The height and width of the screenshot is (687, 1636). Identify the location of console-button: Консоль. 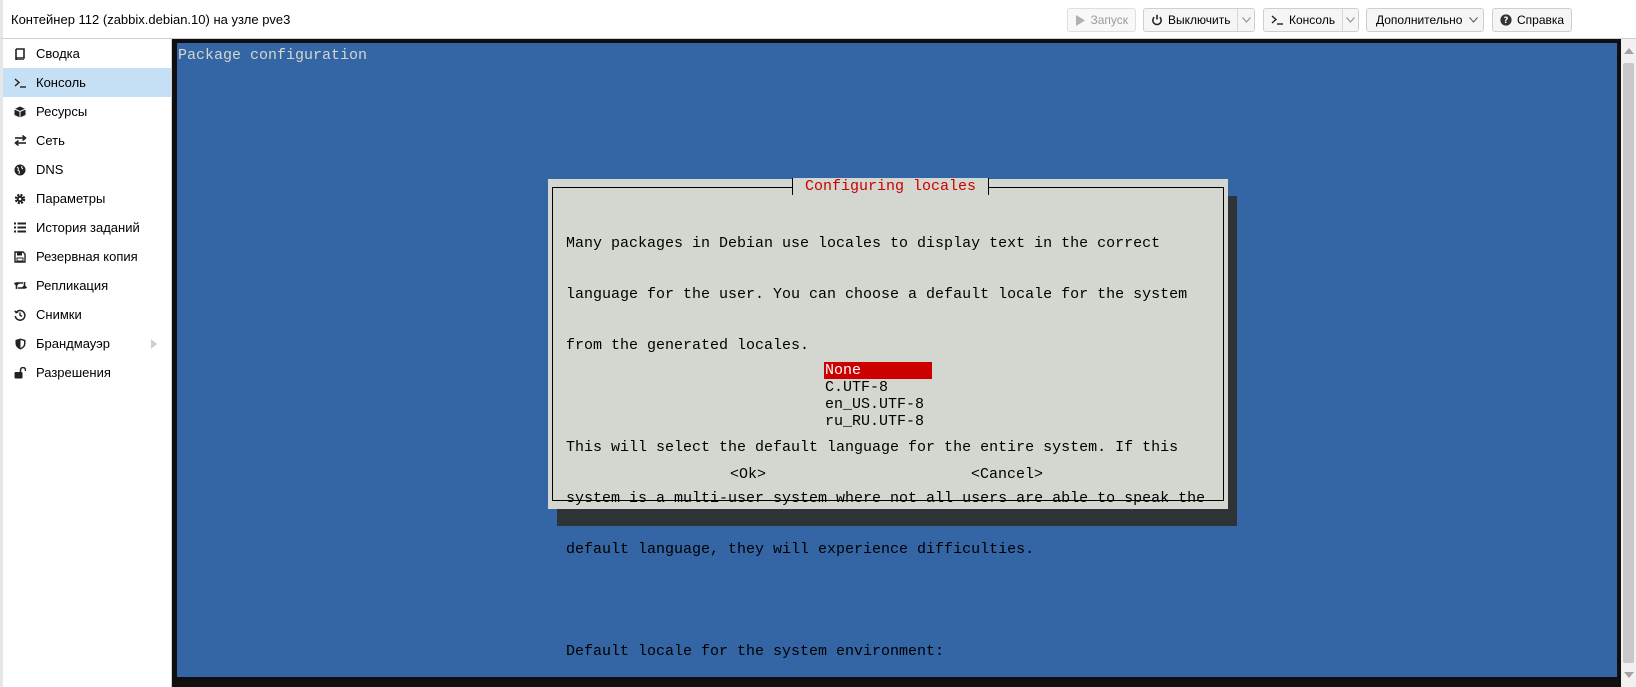
(1311, 20).